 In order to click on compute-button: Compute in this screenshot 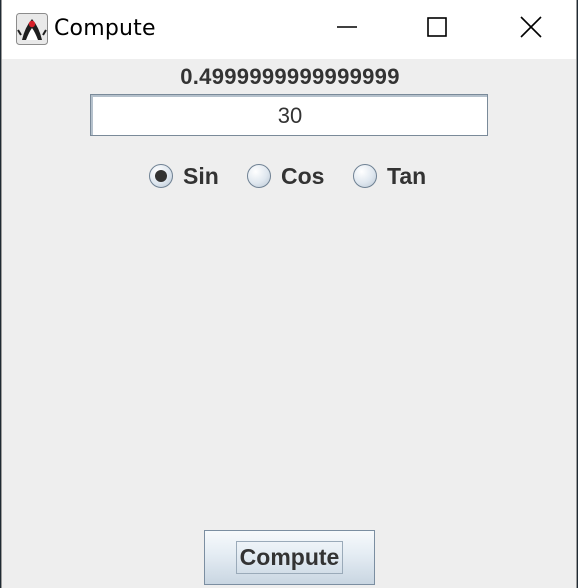, I will do `click(289, 557)`.